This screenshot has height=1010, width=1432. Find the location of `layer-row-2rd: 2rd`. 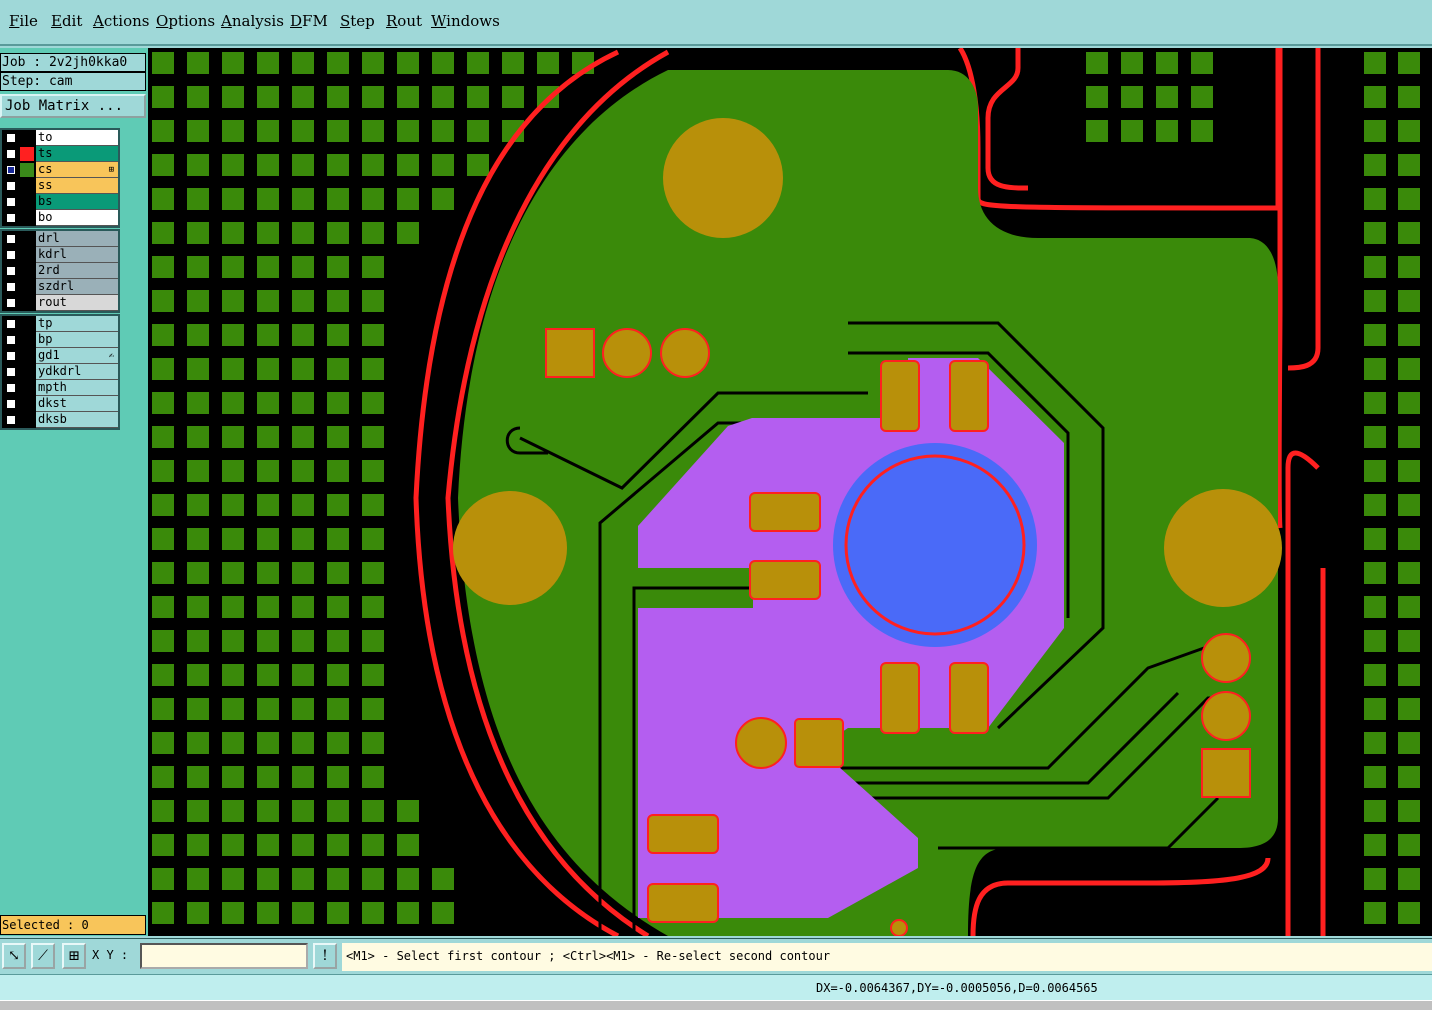

layer-row-2rd: 2rd is located at coordinates (60, 271).